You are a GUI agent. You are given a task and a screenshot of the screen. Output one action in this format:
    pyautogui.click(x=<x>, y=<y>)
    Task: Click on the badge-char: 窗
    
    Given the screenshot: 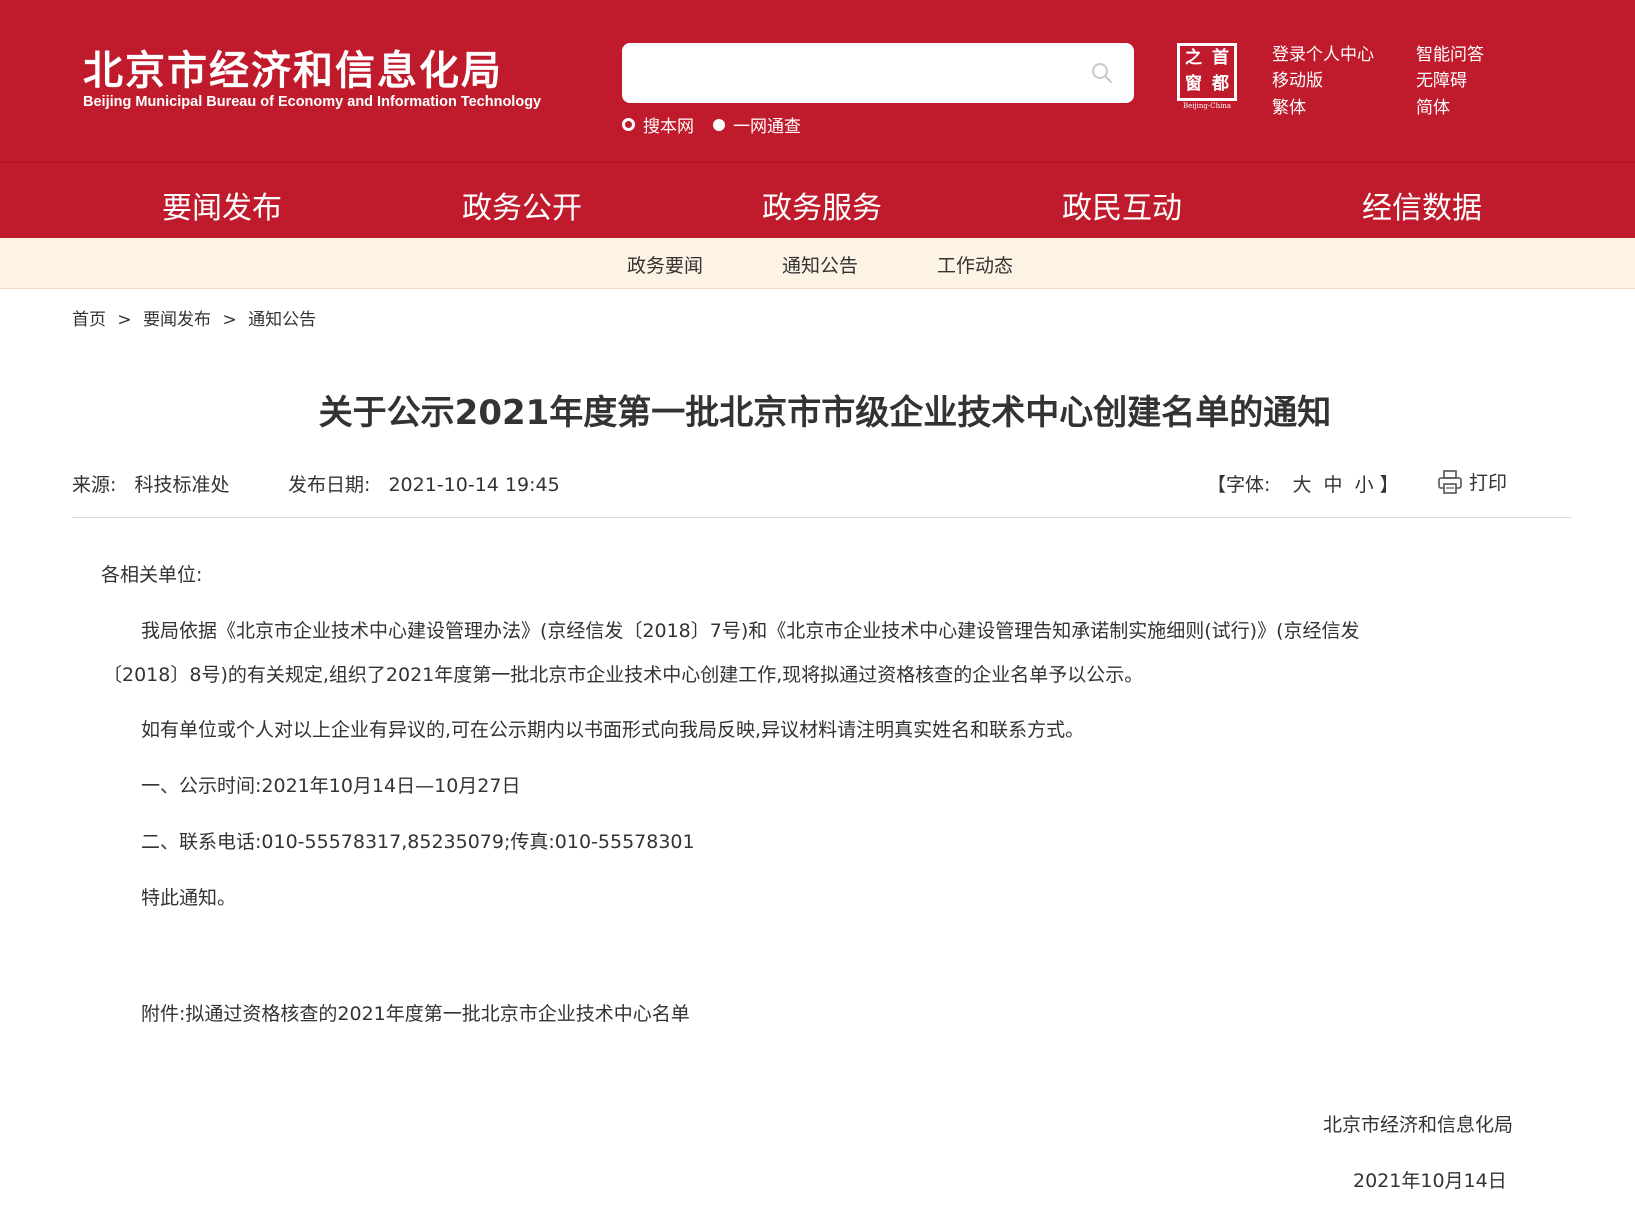 What is the action you would take?
    pyautogui.click(x=1193, y=84)
    